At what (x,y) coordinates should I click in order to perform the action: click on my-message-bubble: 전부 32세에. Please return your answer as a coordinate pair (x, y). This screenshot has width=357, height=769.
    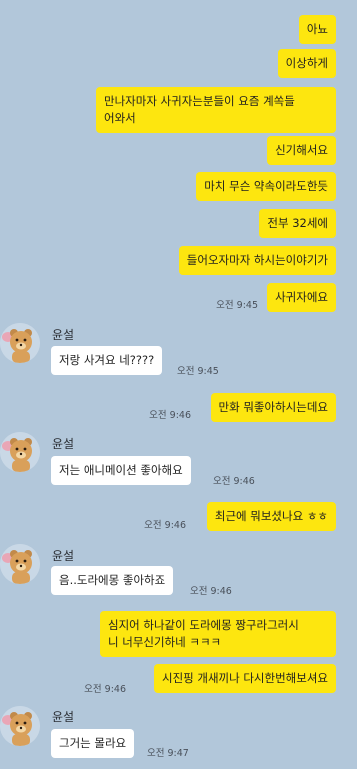
    Looking at the image, I should click on (297, 223).